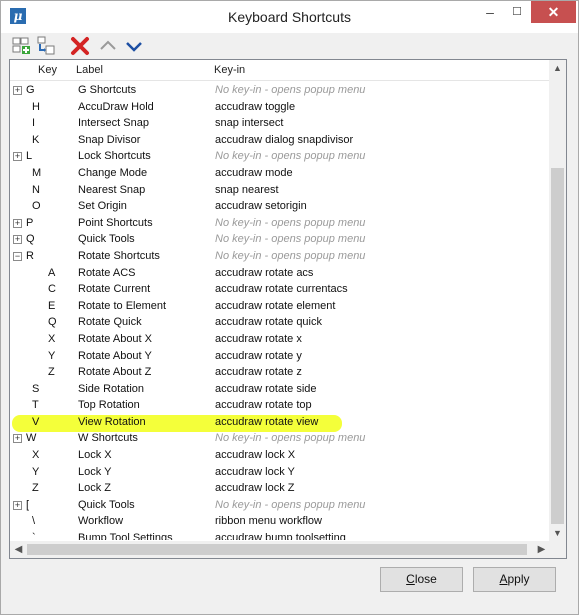 The height and width of the screenshot is (615, 579). Describe the element at coordinates (280, 206) in the screenshot. I see `list-item: O Set Origin accudraw setorigin` at that location.